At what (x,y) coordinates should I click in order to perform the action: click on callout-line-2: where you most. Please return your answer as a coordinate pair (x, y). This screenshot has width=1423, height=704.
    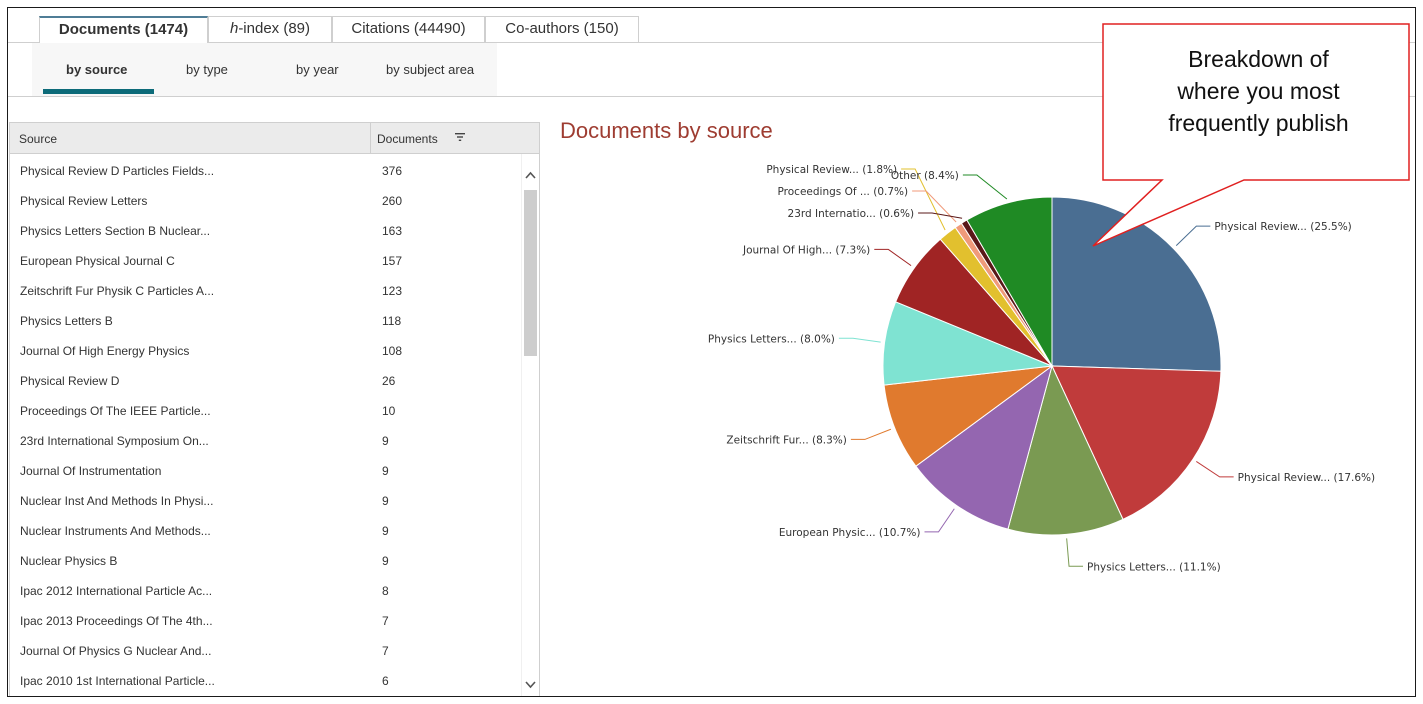
    Looking at the image, I should click on (1258, 91).